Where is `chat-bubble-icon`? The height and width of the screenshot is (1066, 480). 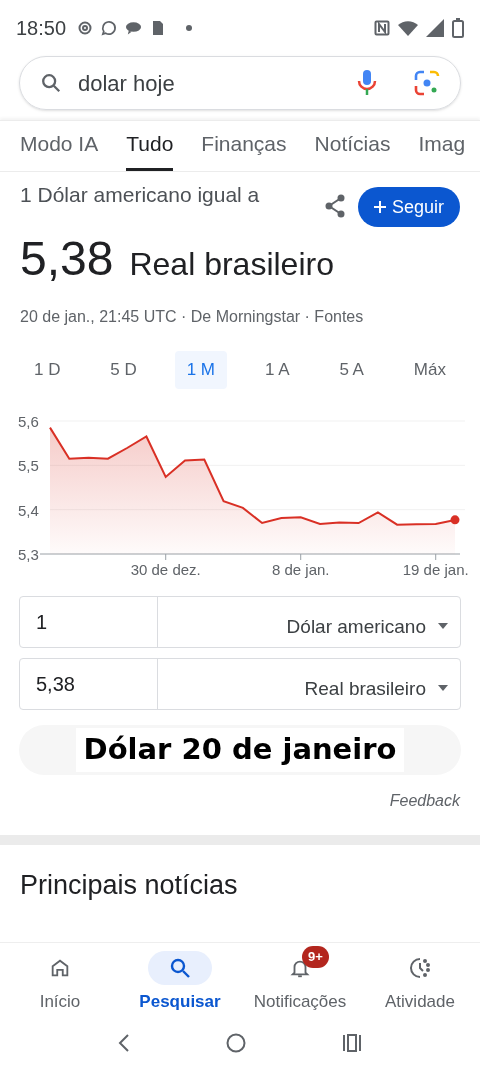
chat-bubble-icon is located at coordinates (109, 28).